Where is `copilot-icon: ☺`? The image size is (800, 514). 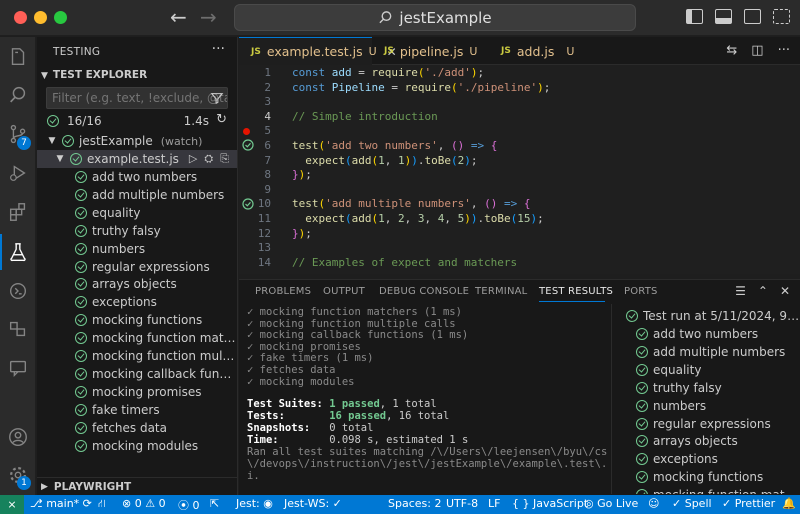 copilot-icon: ☺ is located at coordinates (653, 503).